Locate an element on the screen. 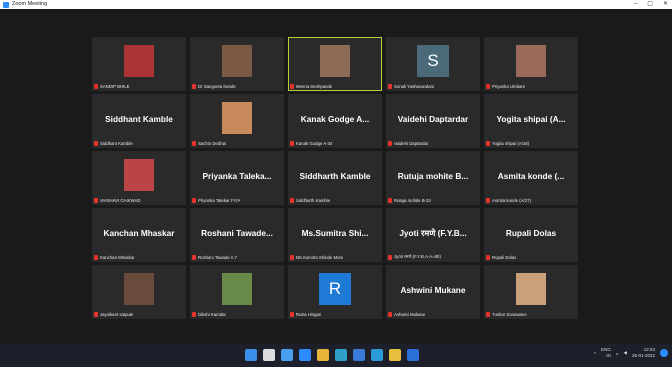 This screenshot has width=672, height=367. participant-tile: SANDIP BHILE is located at coordinates (139, 64).